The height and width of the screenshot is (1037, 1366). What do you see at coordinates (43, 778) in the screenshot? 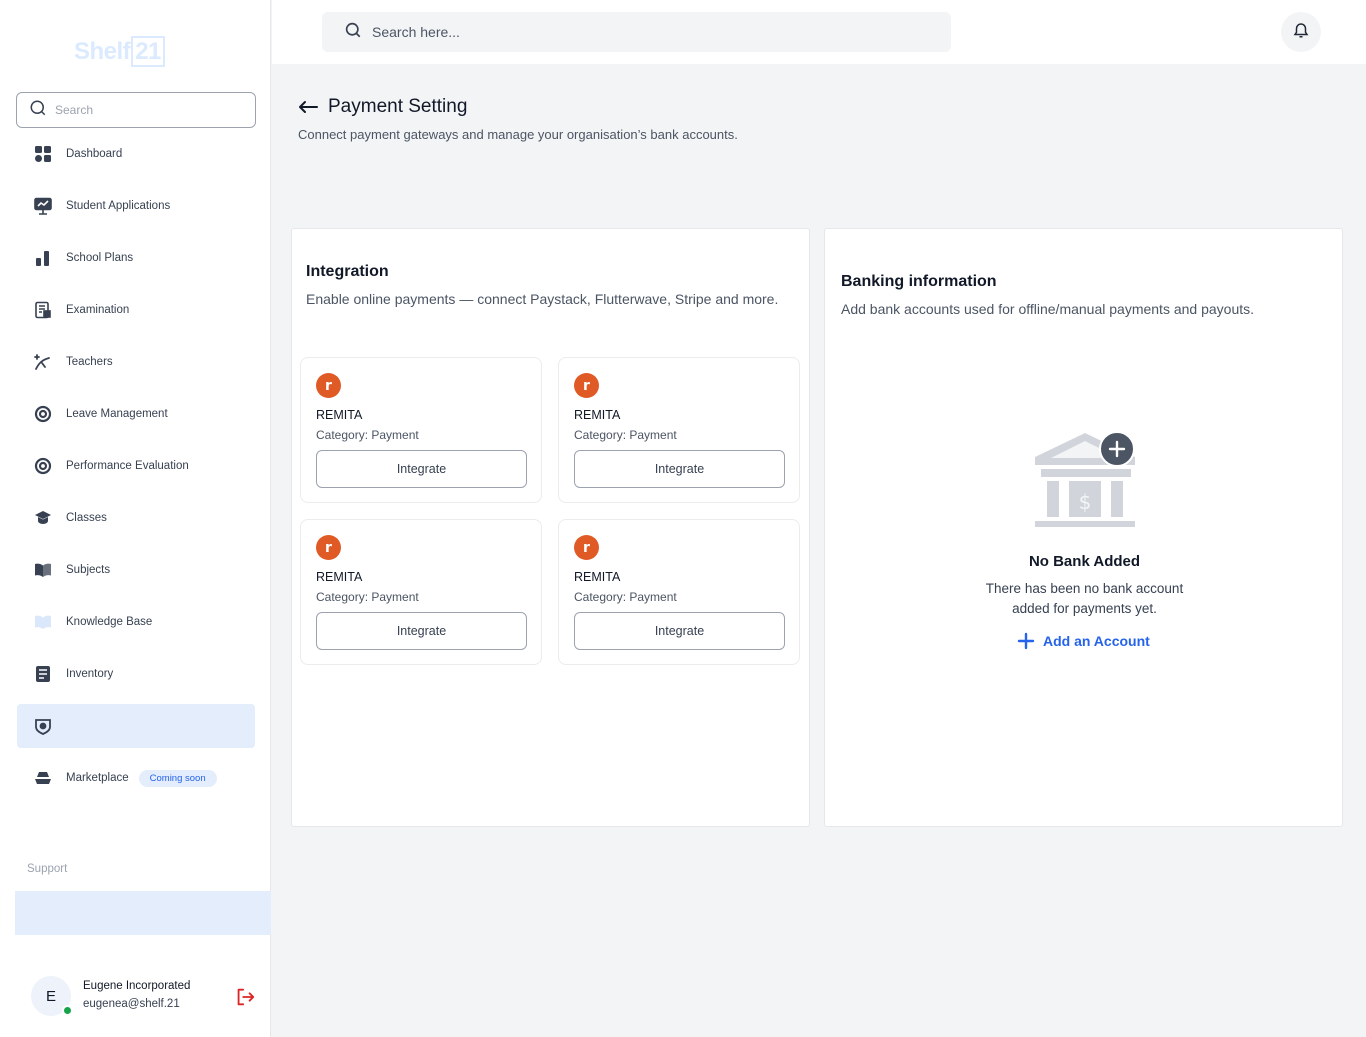
I see `boat-icon` at bounding box center [43, 778].